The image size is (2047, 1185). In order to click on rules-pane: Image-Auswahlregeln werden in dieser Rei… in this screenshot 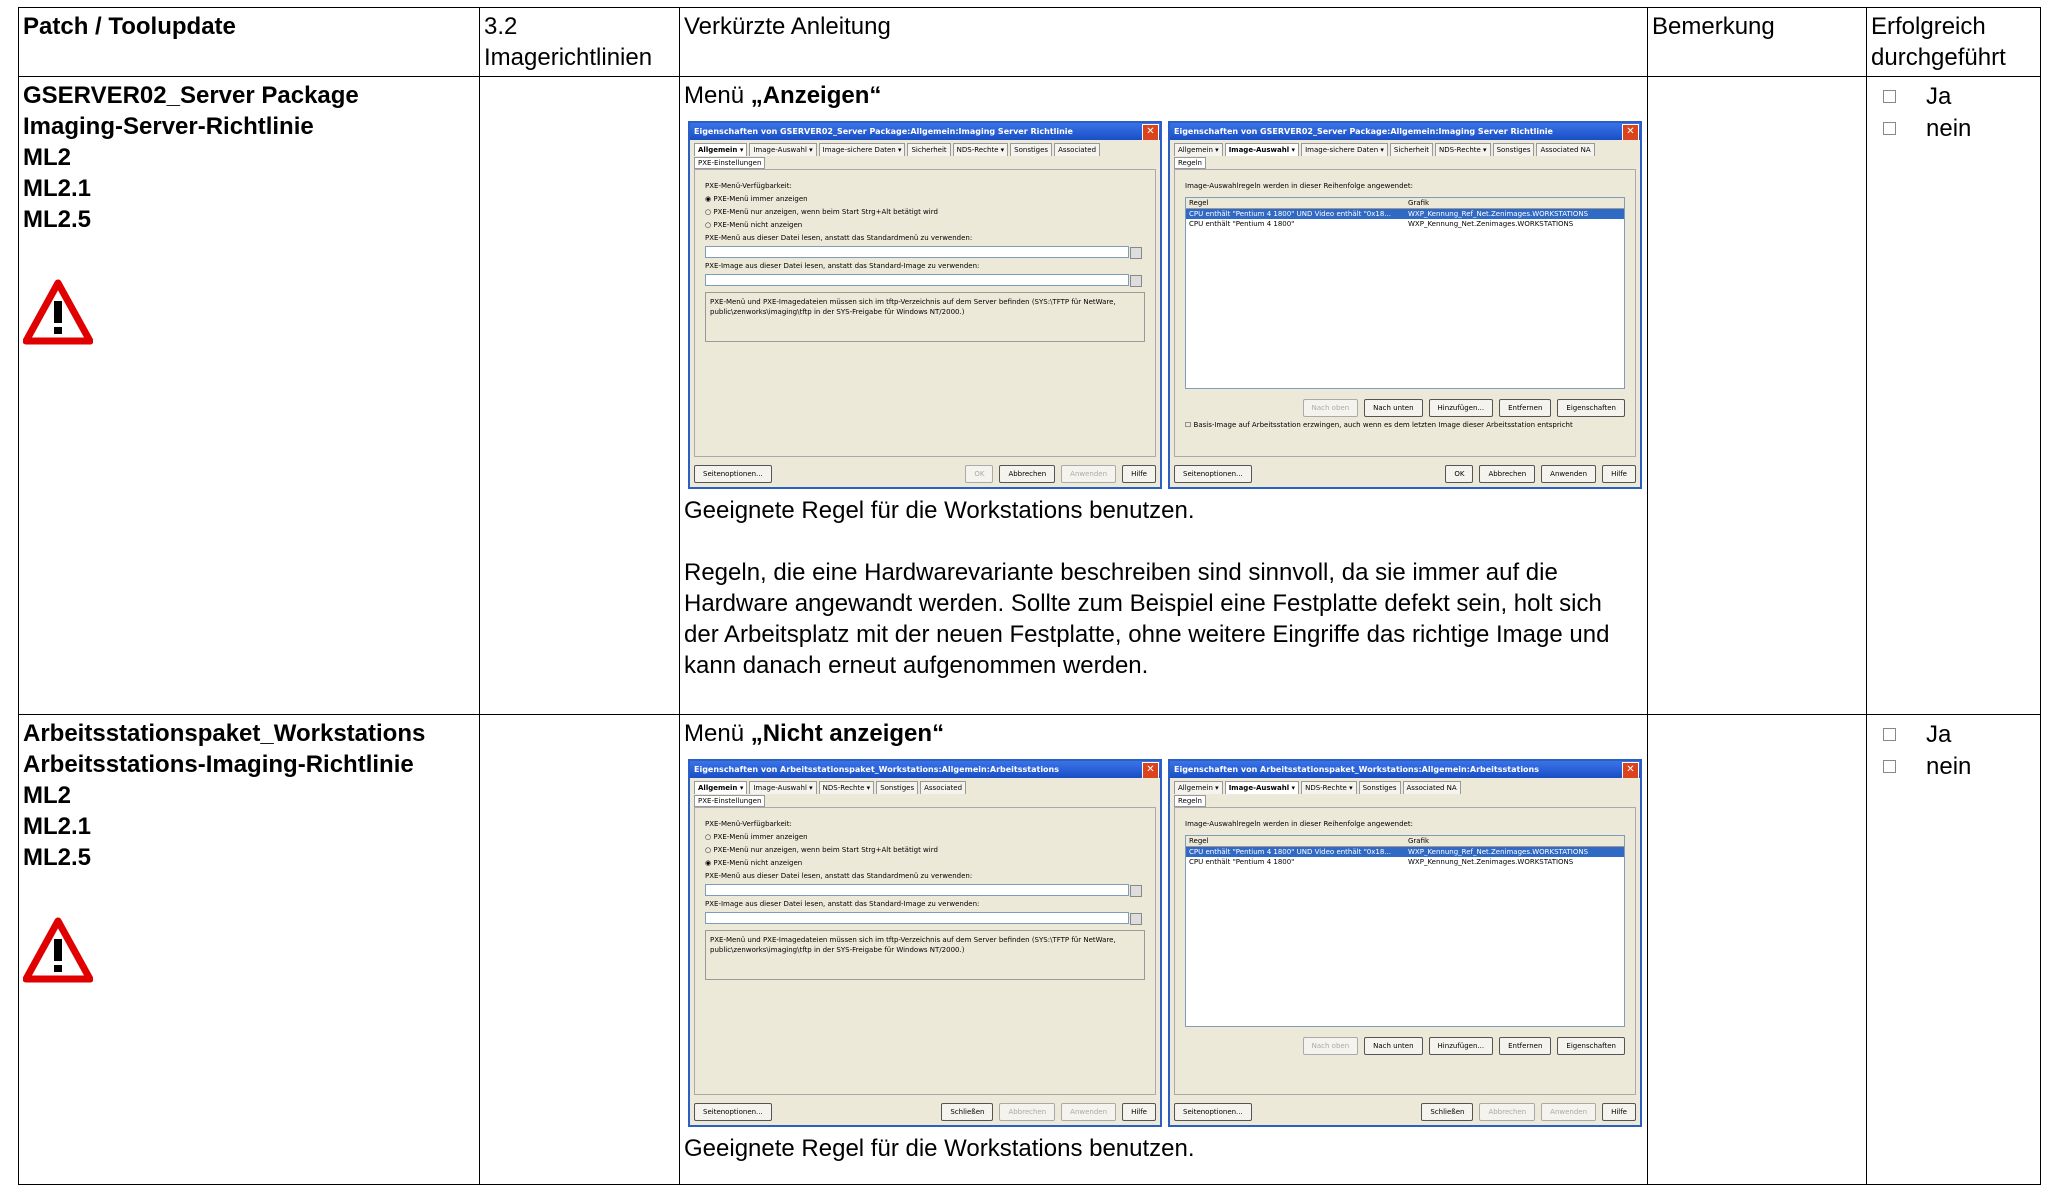, I will do `click(1405, 951)`.